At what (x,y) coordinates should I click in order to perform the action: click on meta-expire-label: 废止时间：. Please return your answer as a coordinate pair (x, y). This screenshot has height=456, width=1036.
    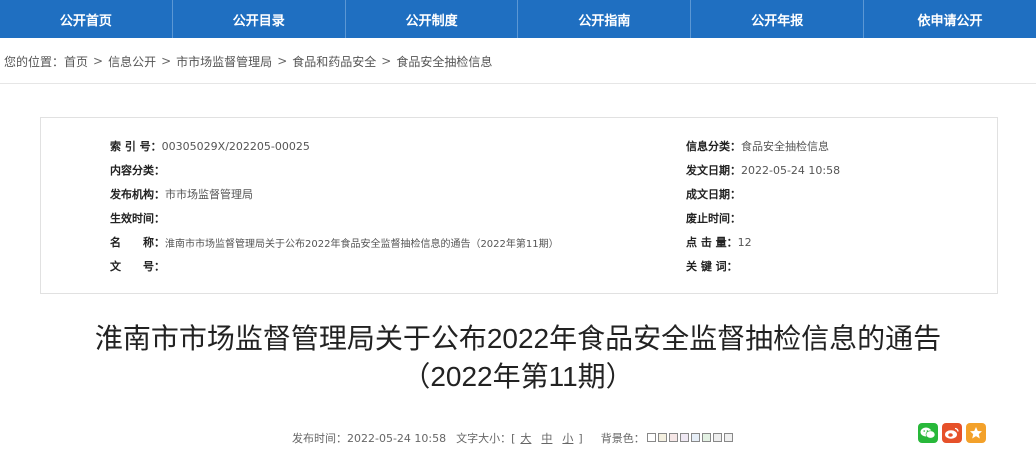
    Looking at the image, I should click on (713, 218).